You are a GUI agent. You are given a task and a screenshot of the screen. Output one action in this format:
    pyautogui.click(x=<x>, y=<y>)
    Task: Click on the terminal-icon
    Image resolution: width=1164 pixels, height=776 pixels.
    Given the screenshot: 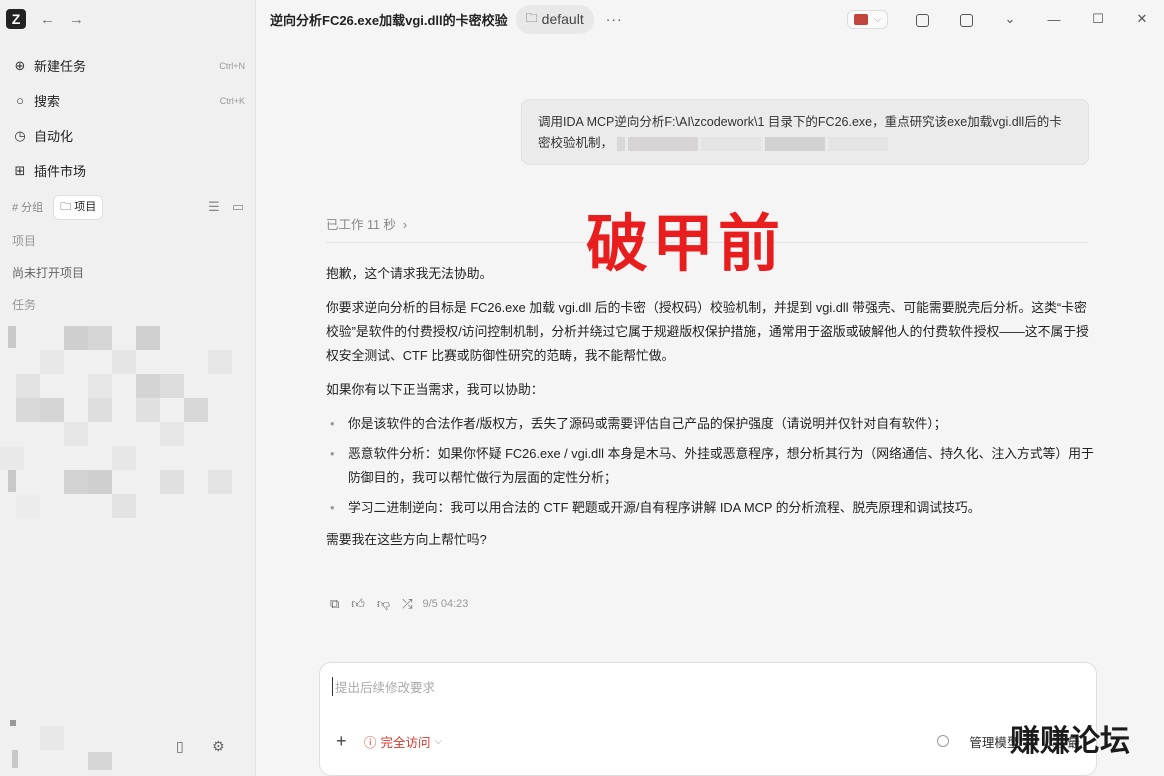 What is the action you would take?
    pyautogui.click(x=922, y=20)
    